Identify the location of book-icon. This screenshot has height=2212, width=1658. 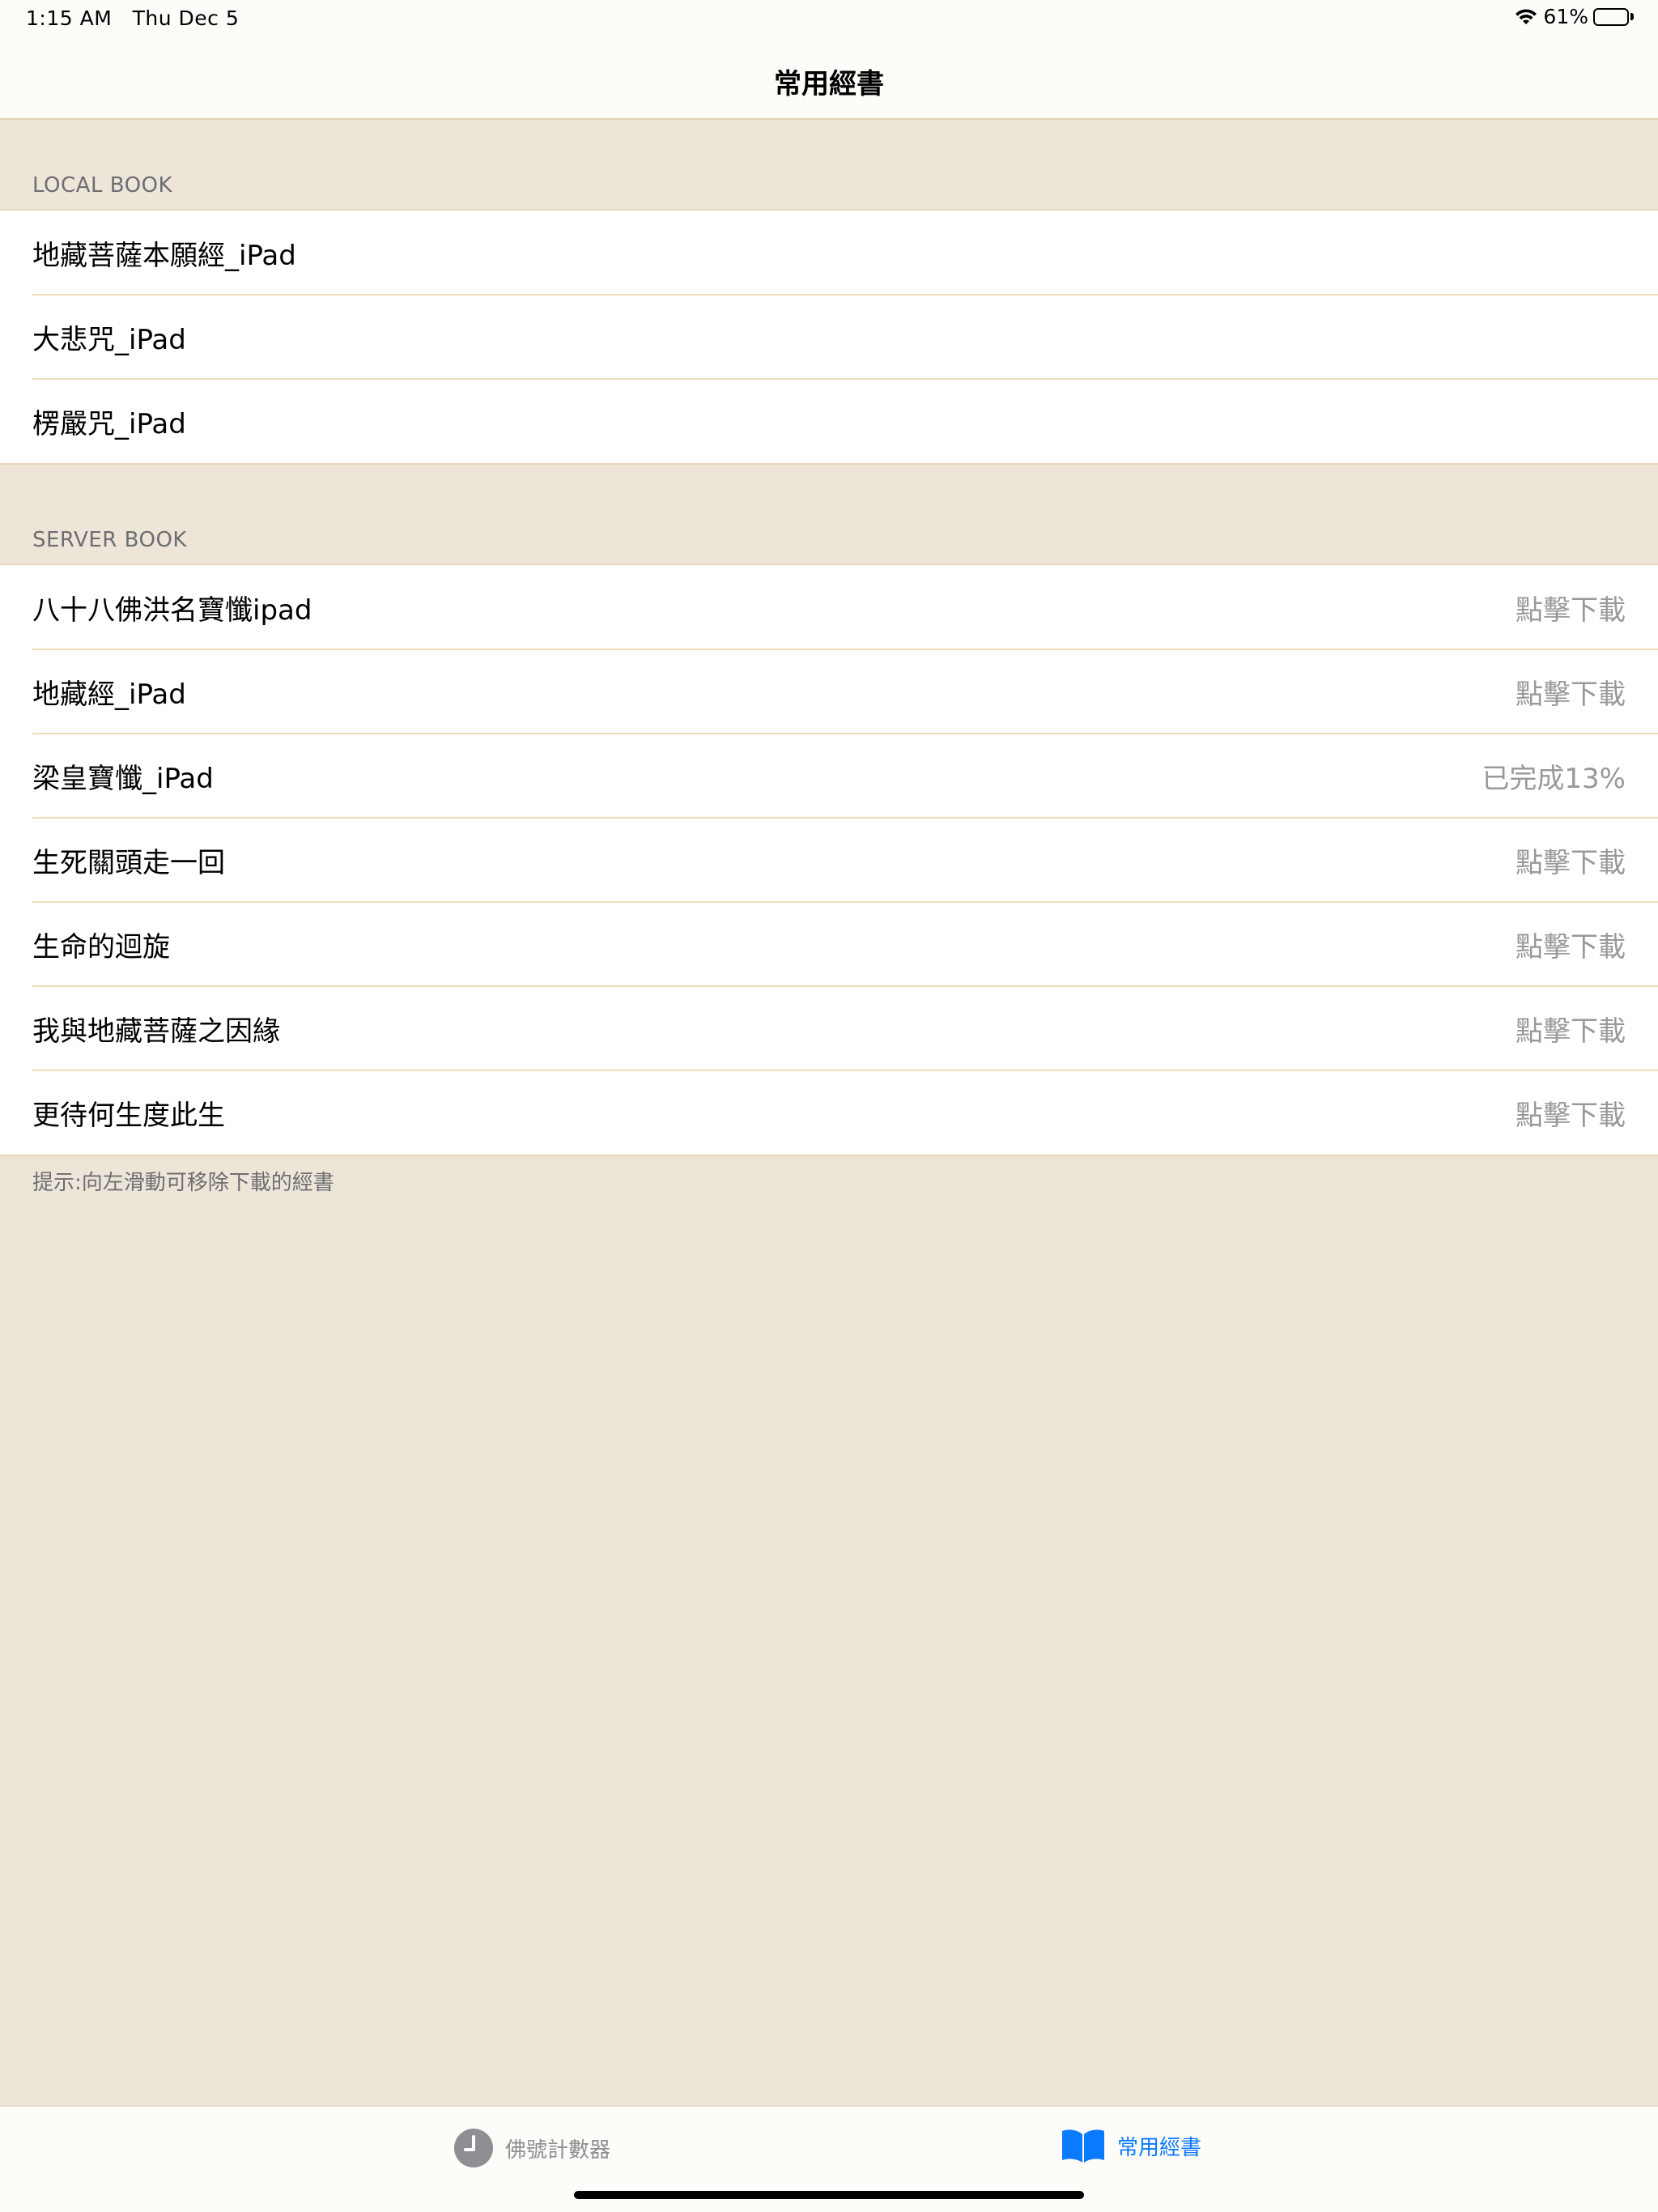
(1083, 2146).